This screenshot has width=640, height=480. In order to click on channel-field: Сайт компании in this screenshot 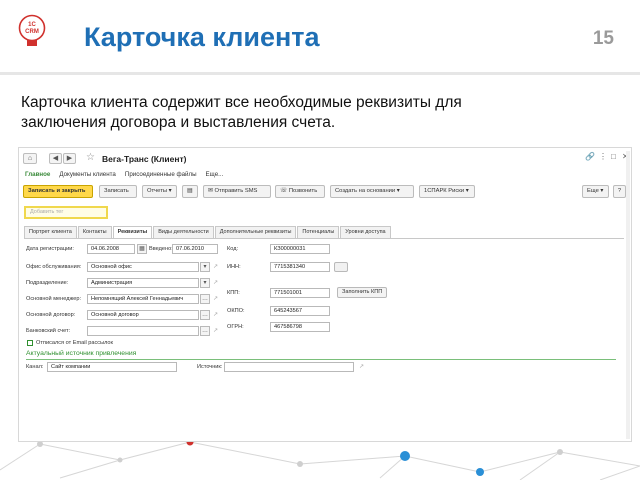, I will do `click(112, 367)`.